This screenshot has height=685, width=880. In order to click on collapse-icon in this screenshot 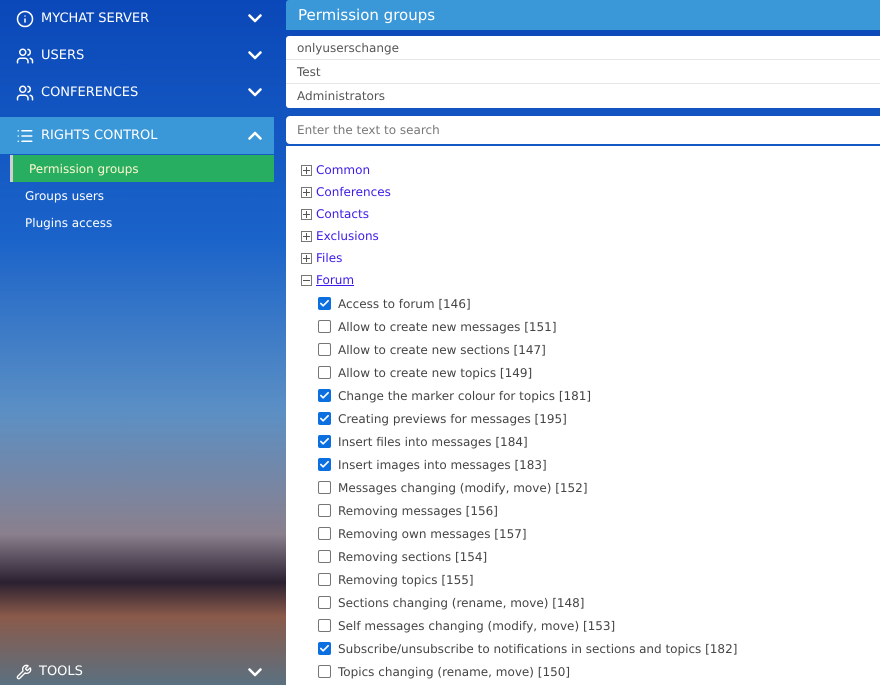, I will do `click(306, 280)`.